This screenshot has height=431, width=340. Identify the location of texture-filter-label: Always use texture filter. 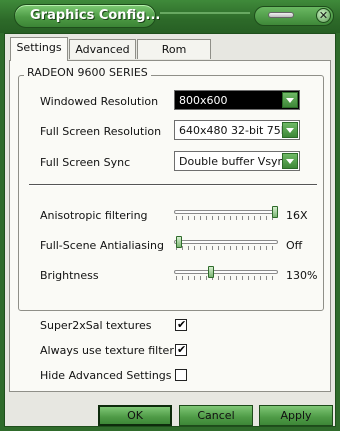
(107, 350).